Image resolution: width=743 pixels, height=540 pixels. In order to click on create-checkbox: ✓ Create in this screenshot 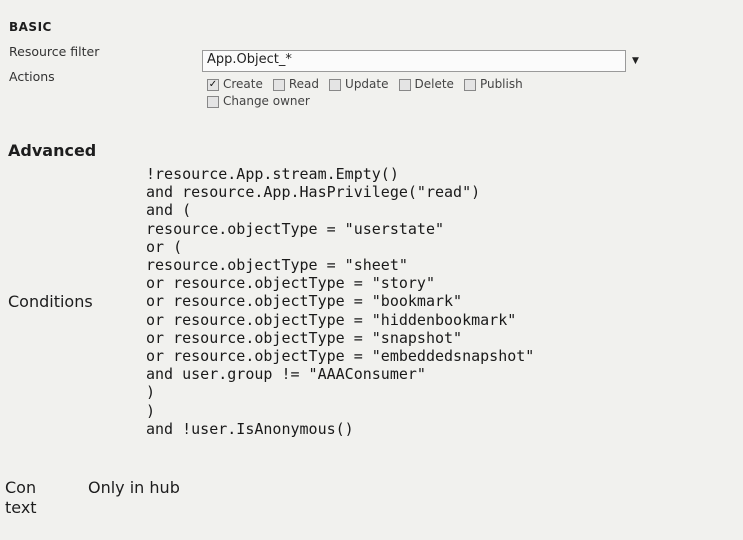, I will do `click(235, 84)`.